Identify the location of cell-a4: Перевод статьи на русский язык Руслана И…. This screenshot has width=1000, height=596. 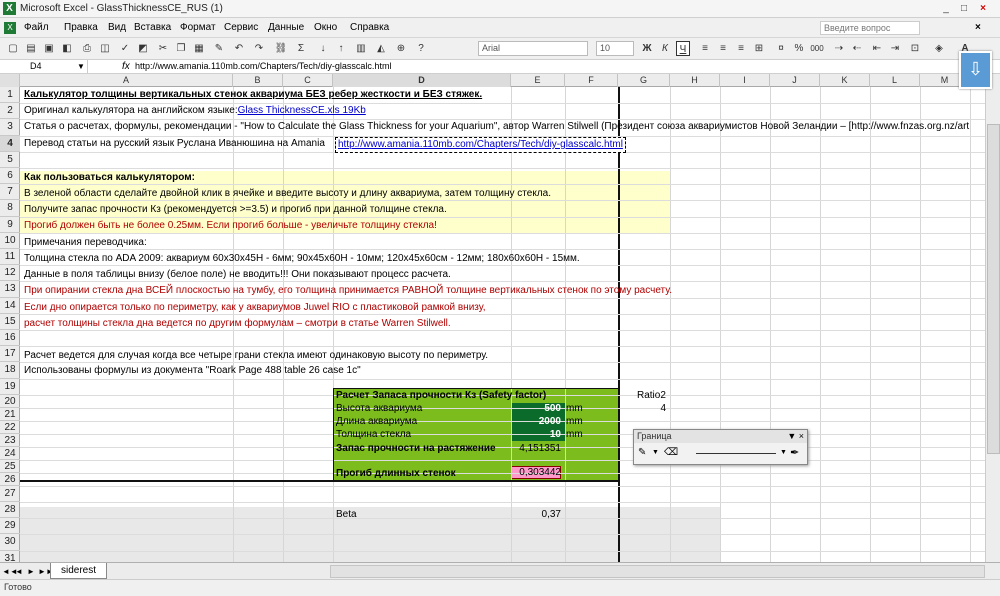
(174, 144).